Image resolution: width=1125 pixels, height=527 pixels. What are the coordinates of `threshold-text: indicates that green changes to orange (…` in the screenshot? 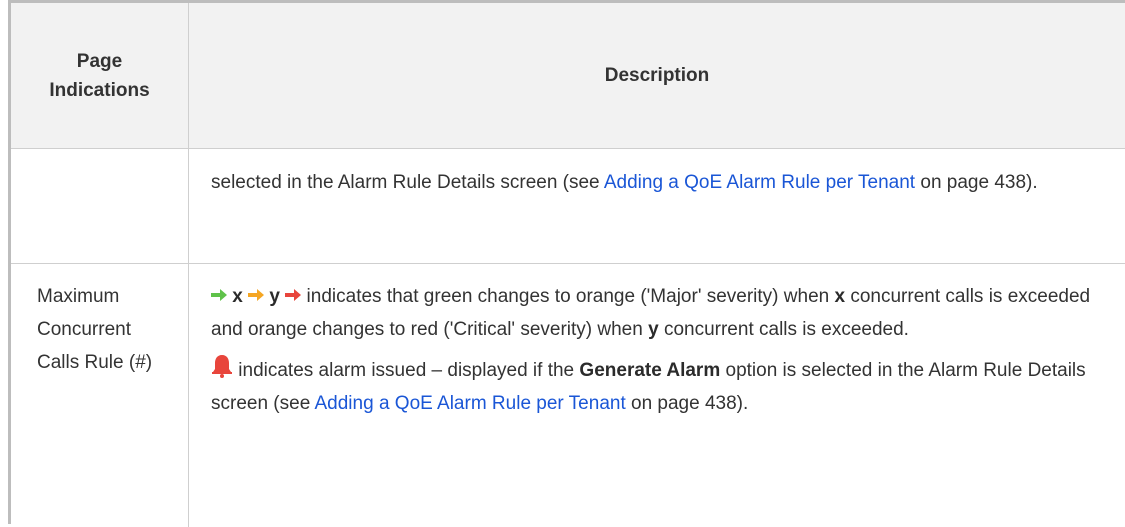 It's located at (568, 296).